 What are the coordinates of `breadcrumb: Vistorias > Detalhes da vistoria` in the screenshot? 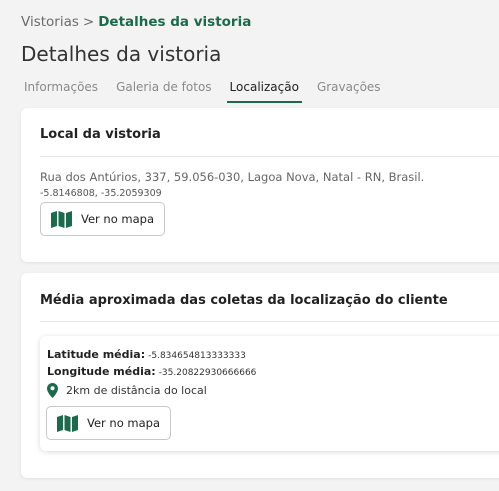 It's located at (136, 22).